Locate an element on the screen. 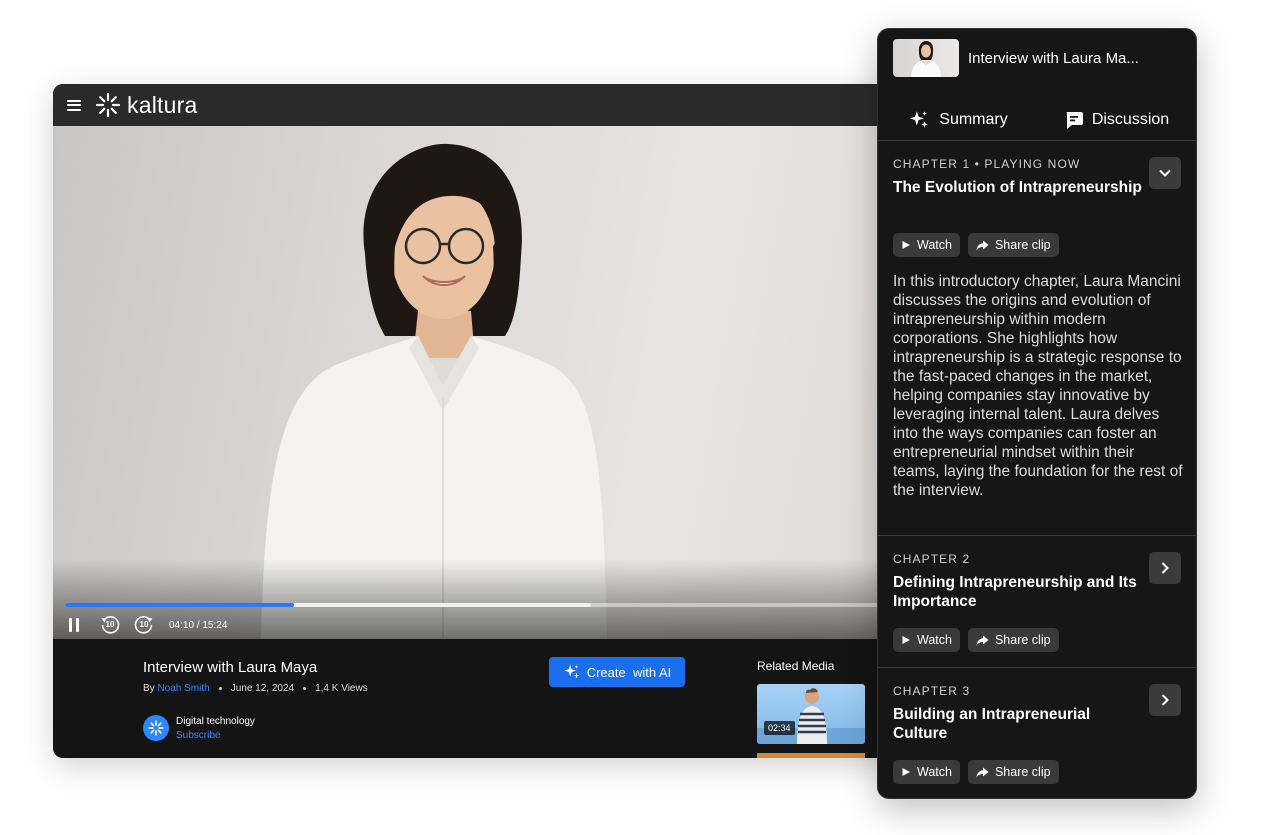  rewind-seconds: 10 is located at coordinates (110, 624).